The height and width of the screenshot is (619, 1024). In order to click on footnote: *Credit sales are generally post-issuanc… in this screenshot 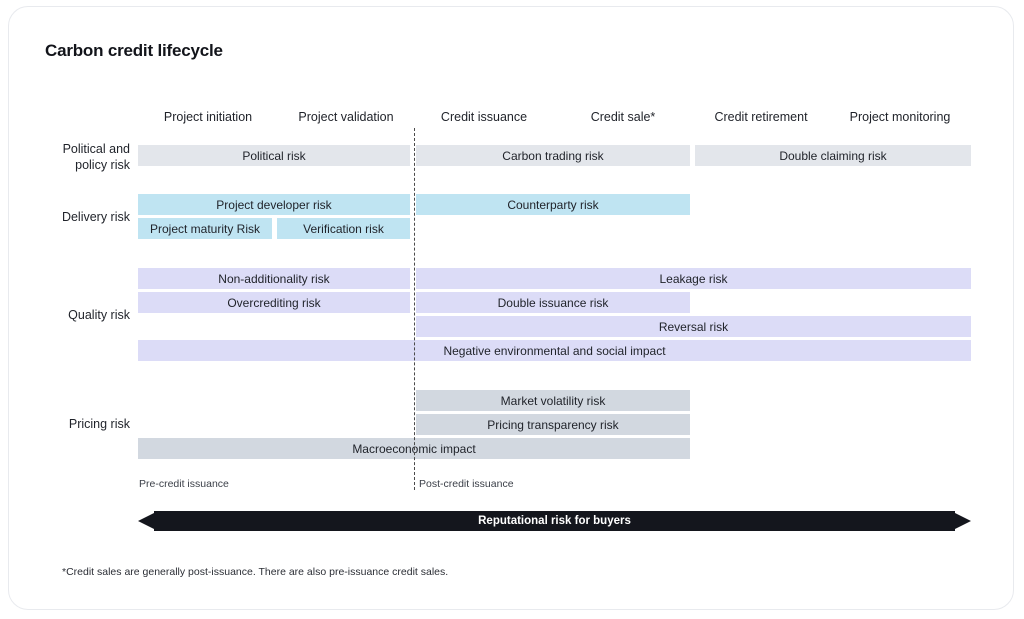, I will do `click(255, 572)`.